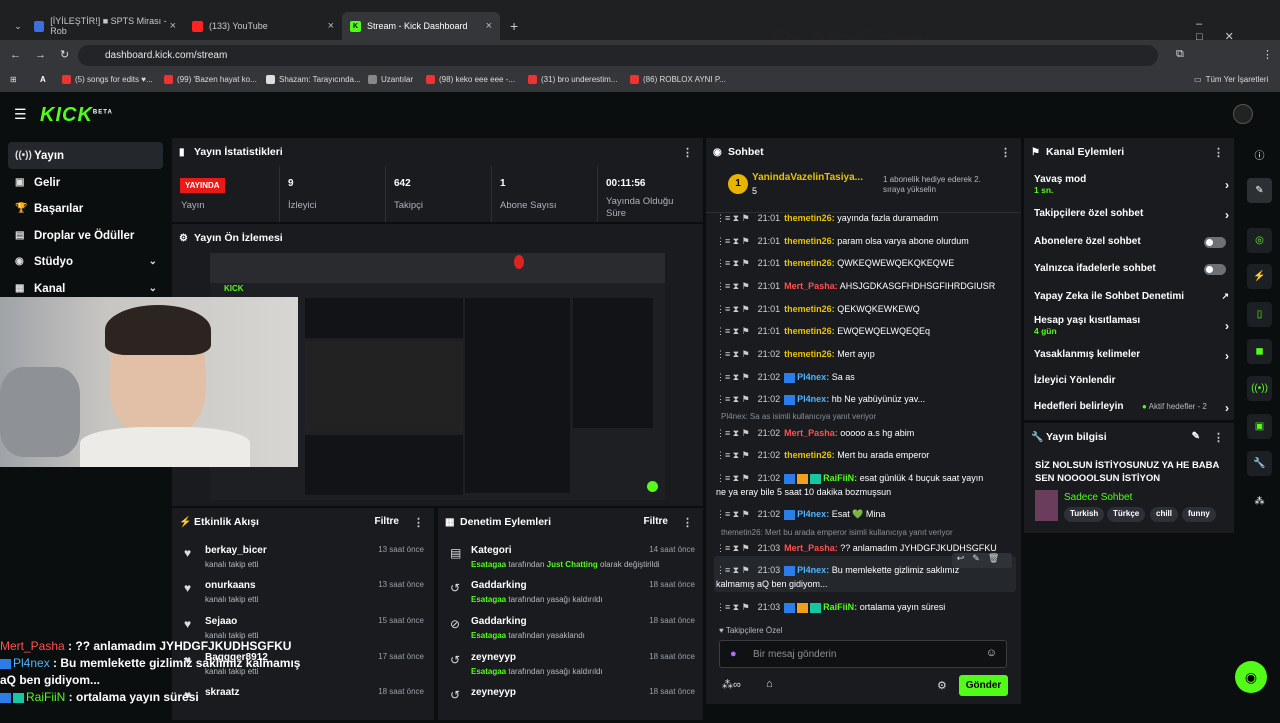 The width and height of the screenshot is (1280, 723). I want to click on message-actions-toolbar: ↩✎🗑, so click(982, 560).